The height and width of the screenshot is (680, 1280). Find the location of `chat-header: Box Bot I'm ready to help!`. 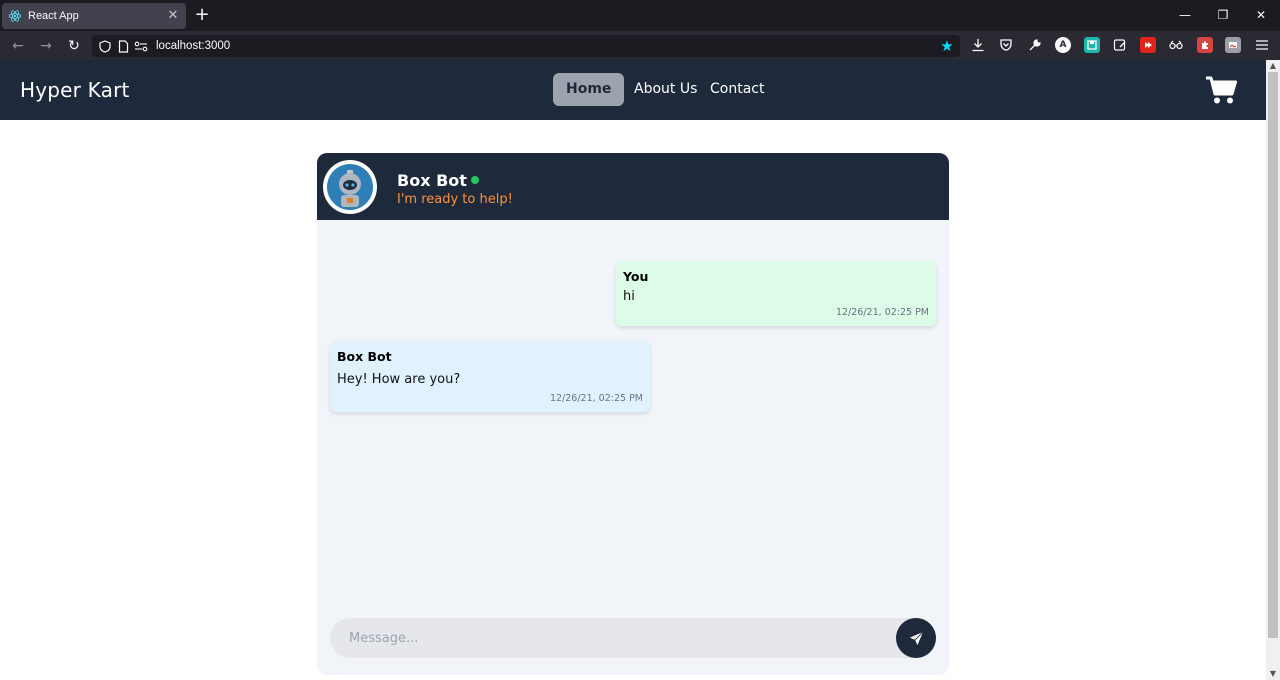

chat-header: Box Bot I'm ready to help! is located at coordinates (633, 186).